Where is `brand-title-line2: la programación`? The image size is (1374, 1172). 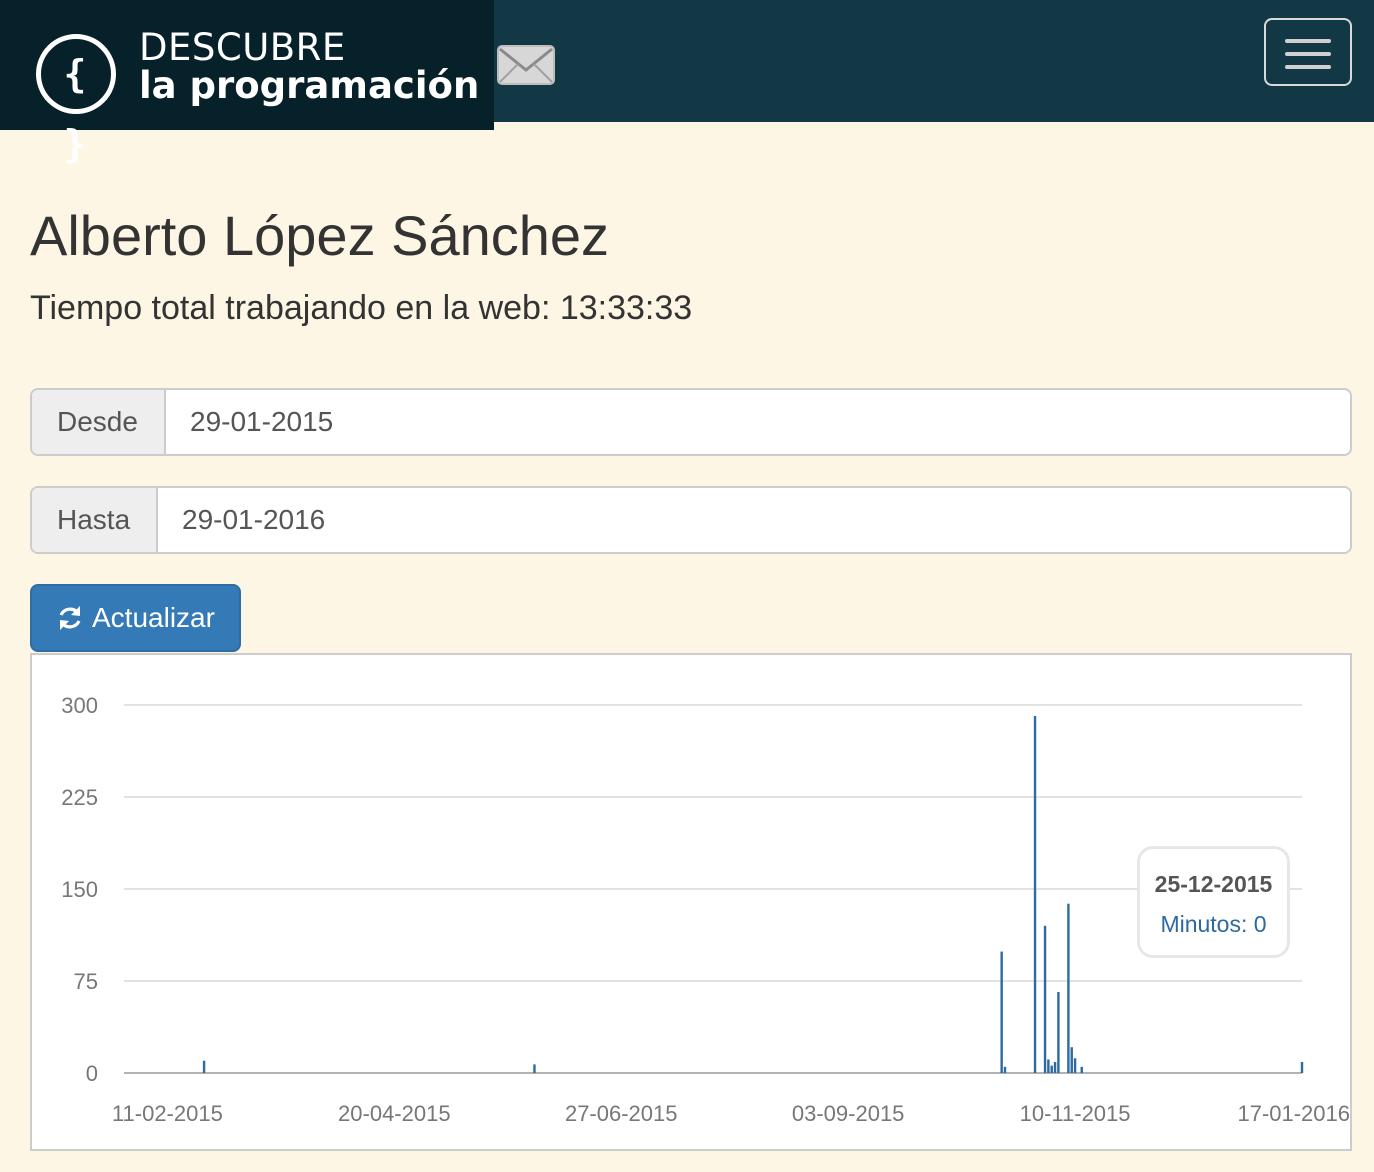 brand-title-line2: la programación is located at coordinates (309, 85).